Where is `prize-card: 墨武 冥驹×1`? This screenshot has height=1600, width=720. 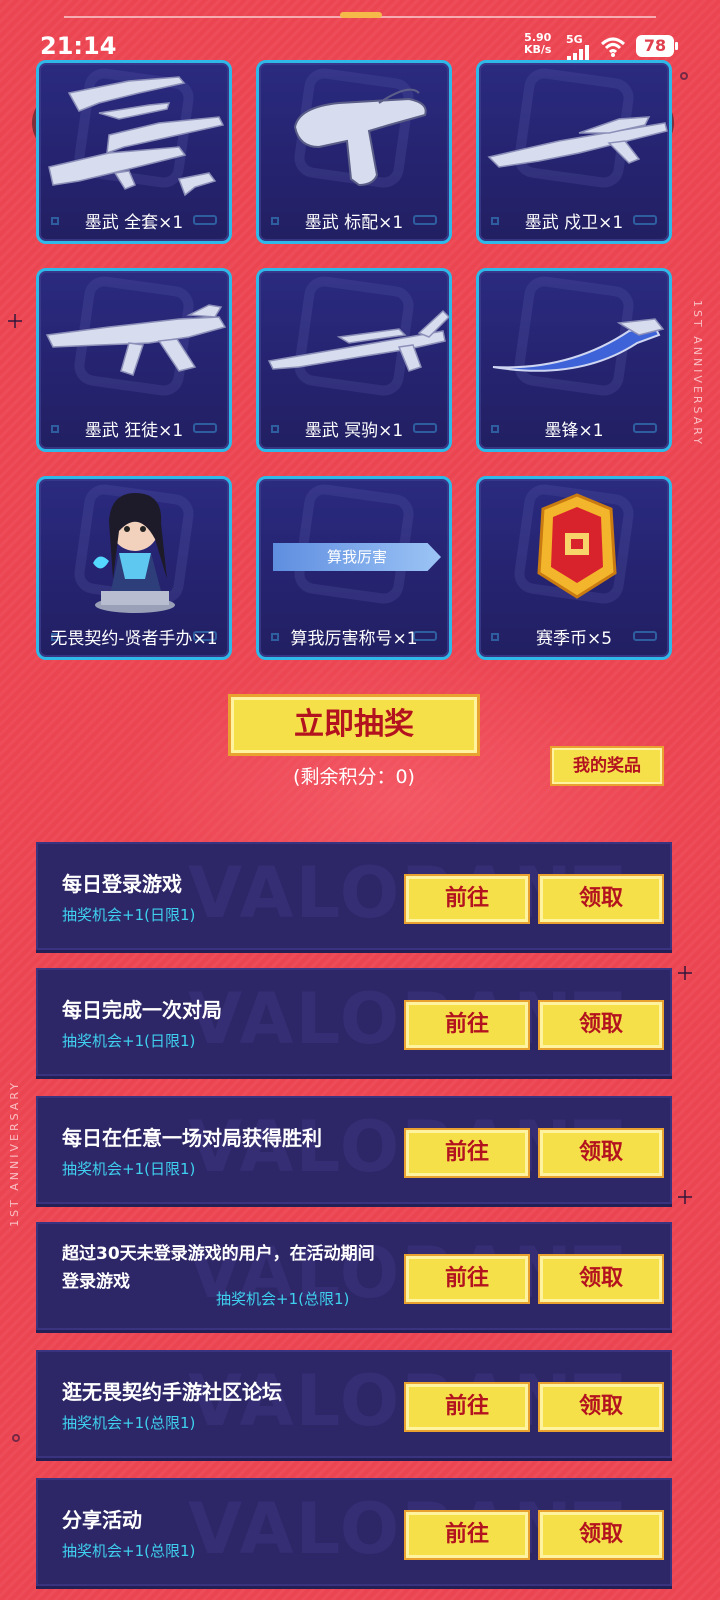
prize-card: 墨武 冥驹×1 is located at coordinates (354, 360).